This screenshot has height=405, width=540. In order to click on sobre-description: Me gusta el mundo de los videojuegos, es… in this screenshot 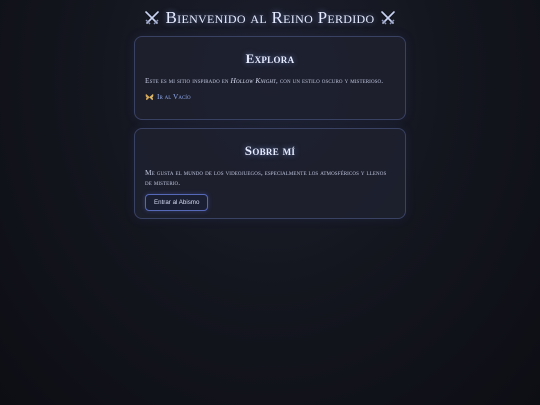, I will do `click(266, 177)`.